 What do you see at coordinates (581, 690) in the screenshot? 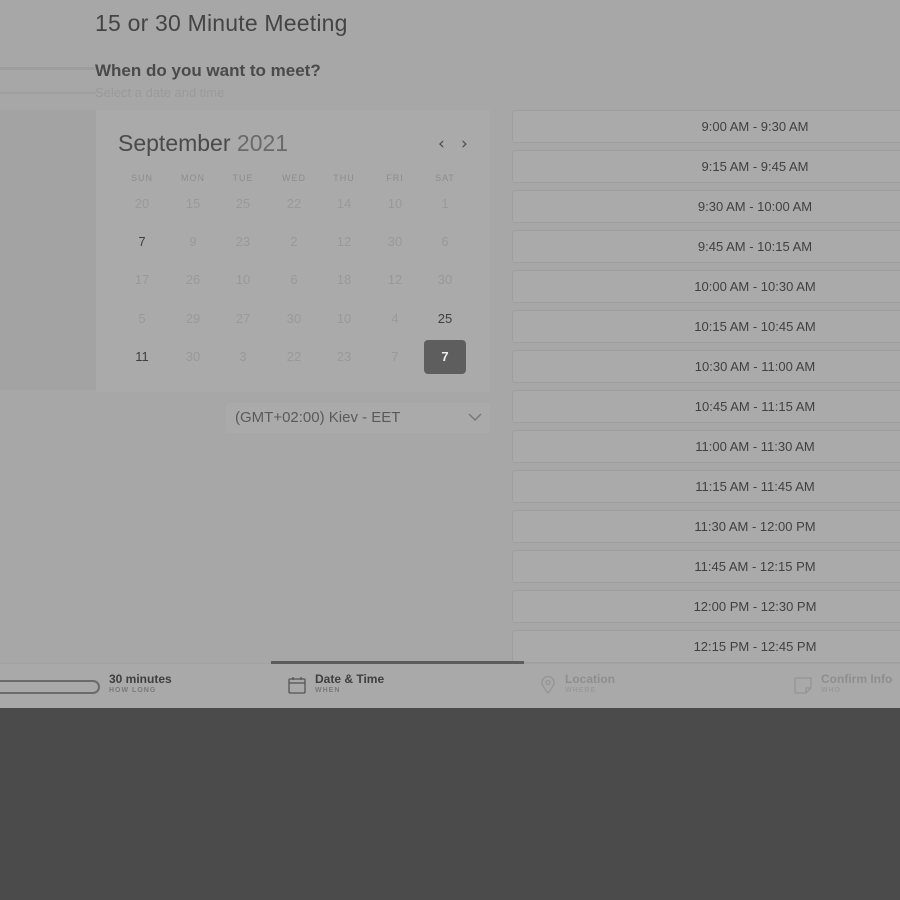
I see `step-subtitle: WHERE` at bounding box center [581, 690].